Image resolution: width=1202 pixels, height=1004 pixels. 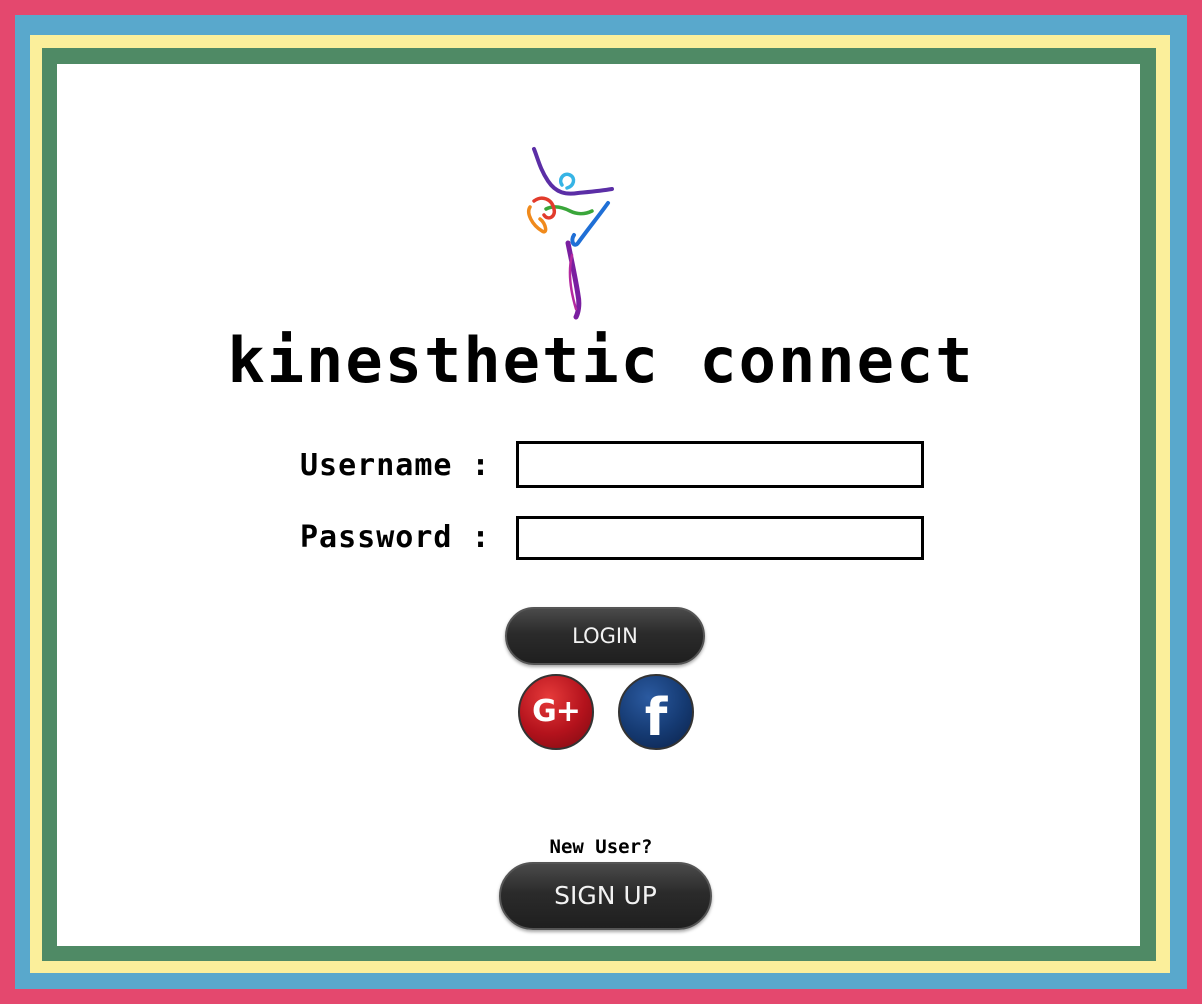 What do you see at coordinates (601, 847) in the screenshot?
I see `new-user-prompt: New User?` at bounding box center [601, 847].